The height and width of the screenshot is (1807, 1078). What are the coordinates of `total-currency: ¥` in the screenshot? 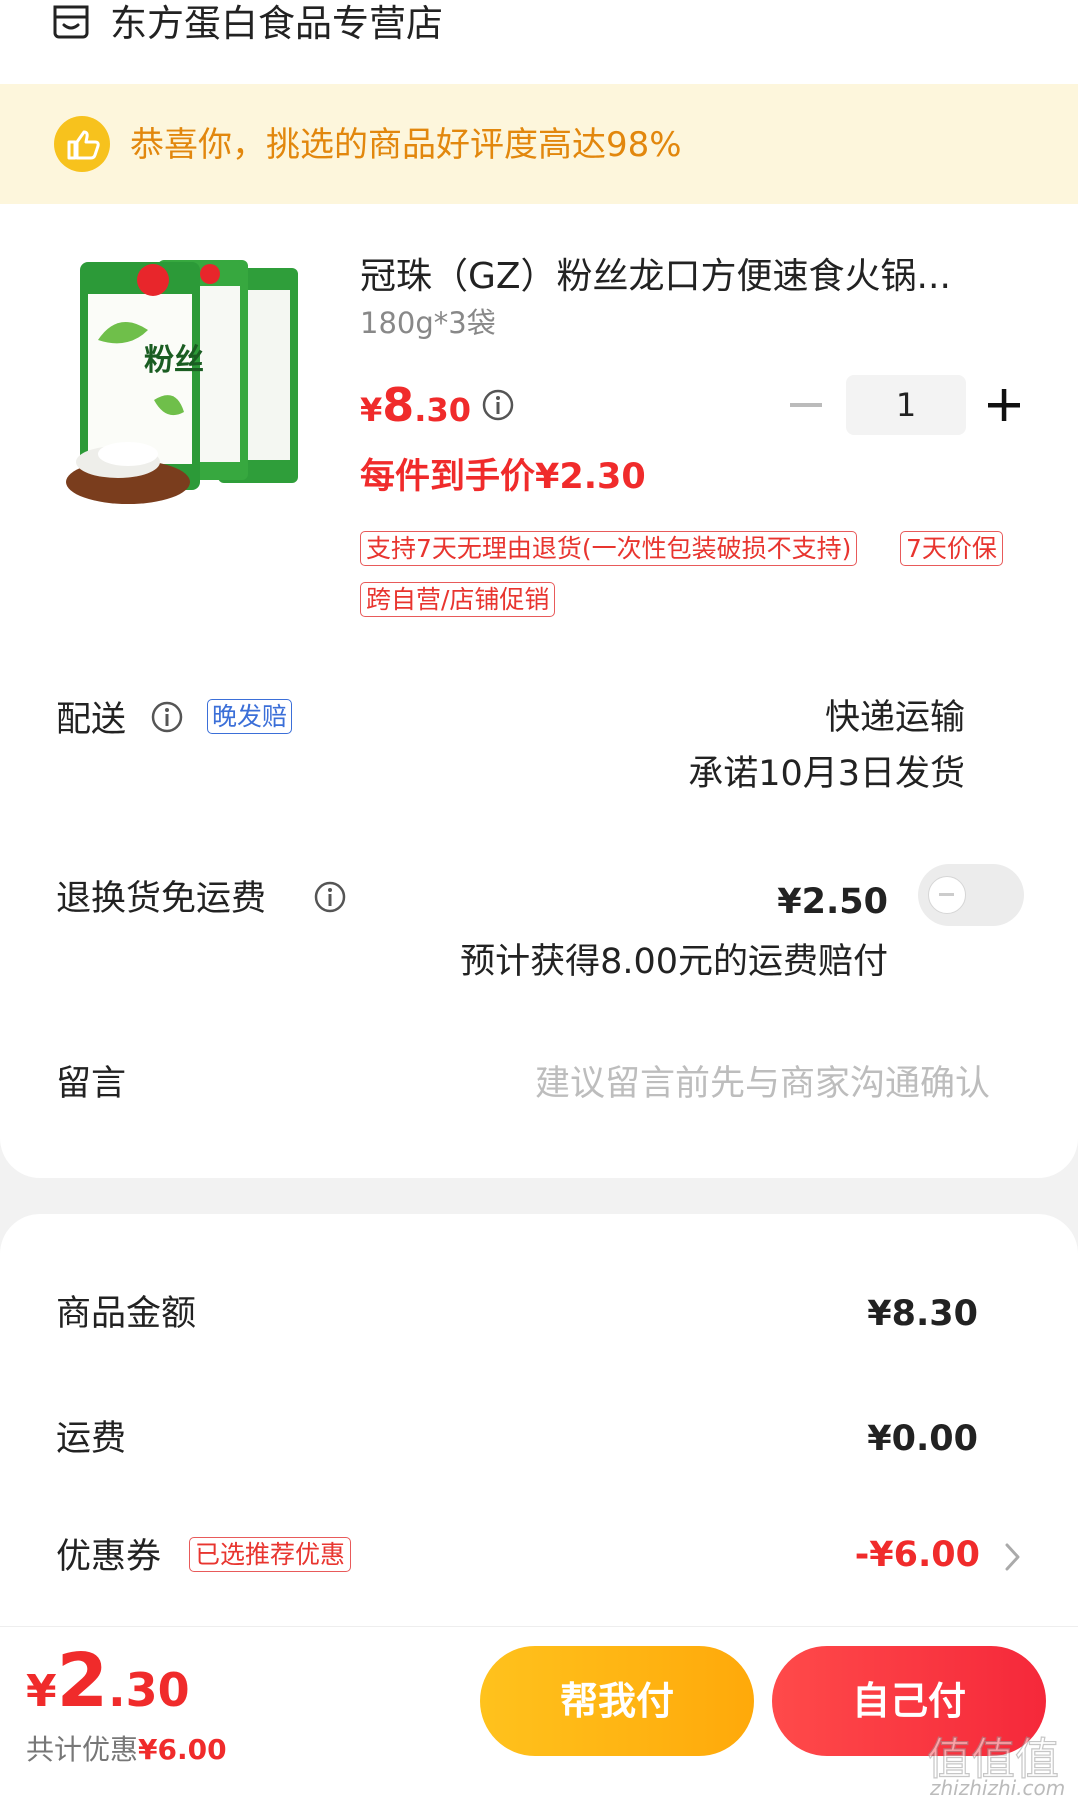 It's located at (41, 1691).